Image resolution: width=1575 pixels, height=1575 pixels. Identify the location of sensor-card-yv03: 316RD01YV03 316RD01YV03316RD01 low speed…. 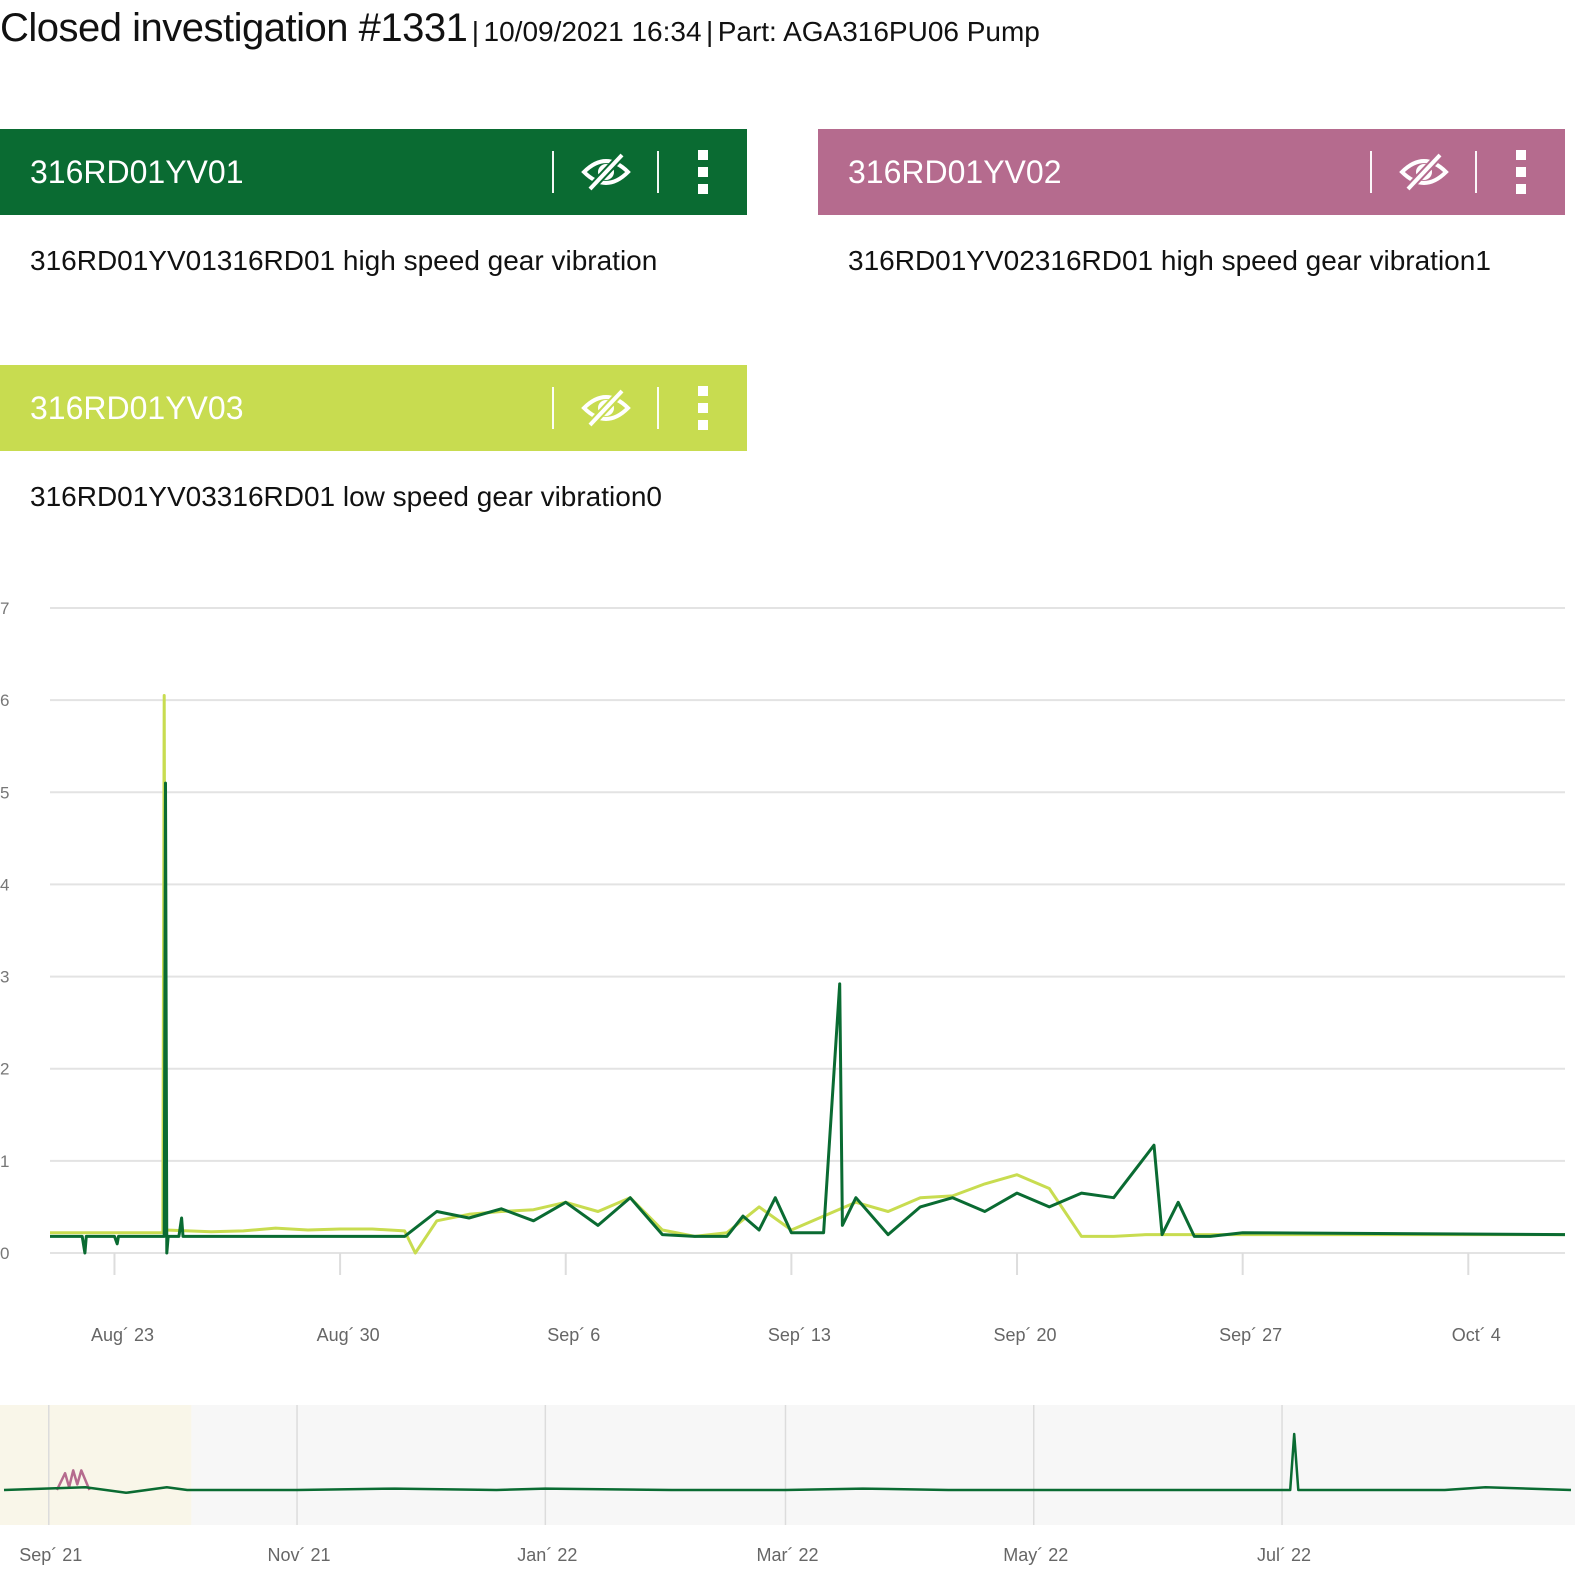
(373, 439).